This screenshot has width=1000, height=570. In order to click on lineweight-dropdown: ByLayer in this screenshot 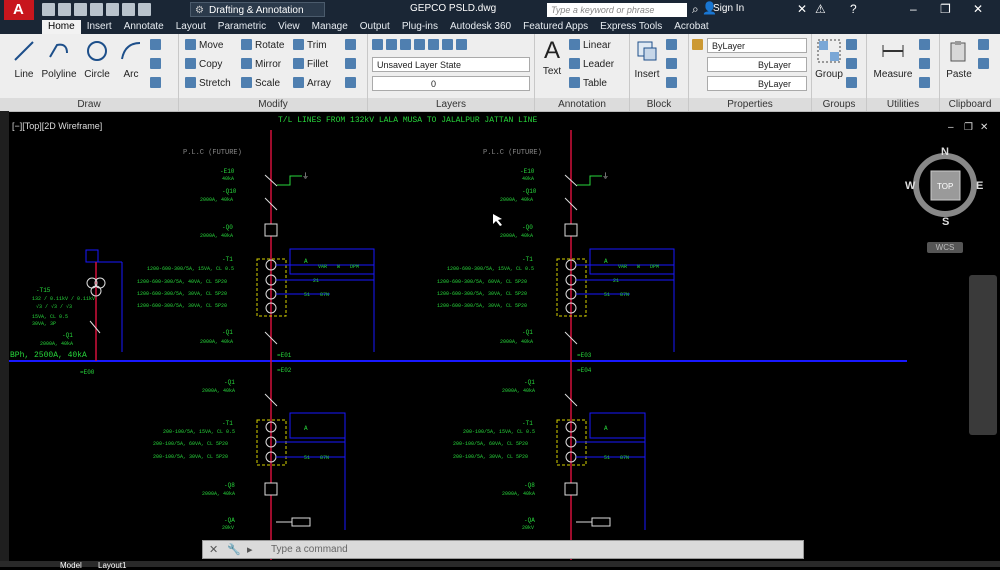, I will do `click(757, 83)`.